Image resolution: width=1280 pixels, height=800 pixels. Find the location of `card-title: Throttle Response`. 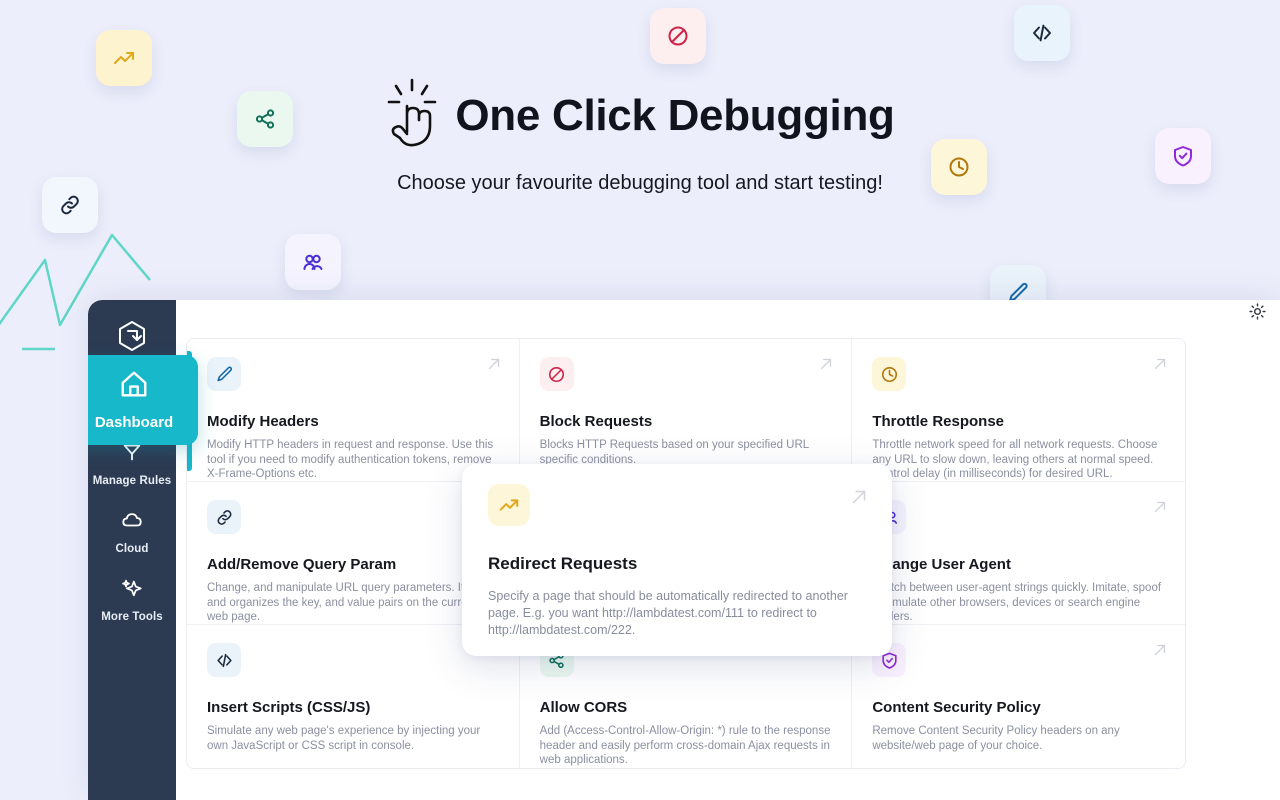

card-title: Throttle Response is located at coordinates (938, 421).